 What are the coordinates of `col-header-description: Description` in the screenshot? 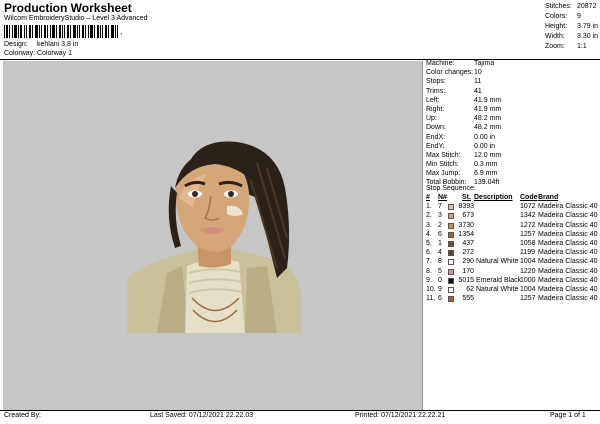 It's located at (493, 197).